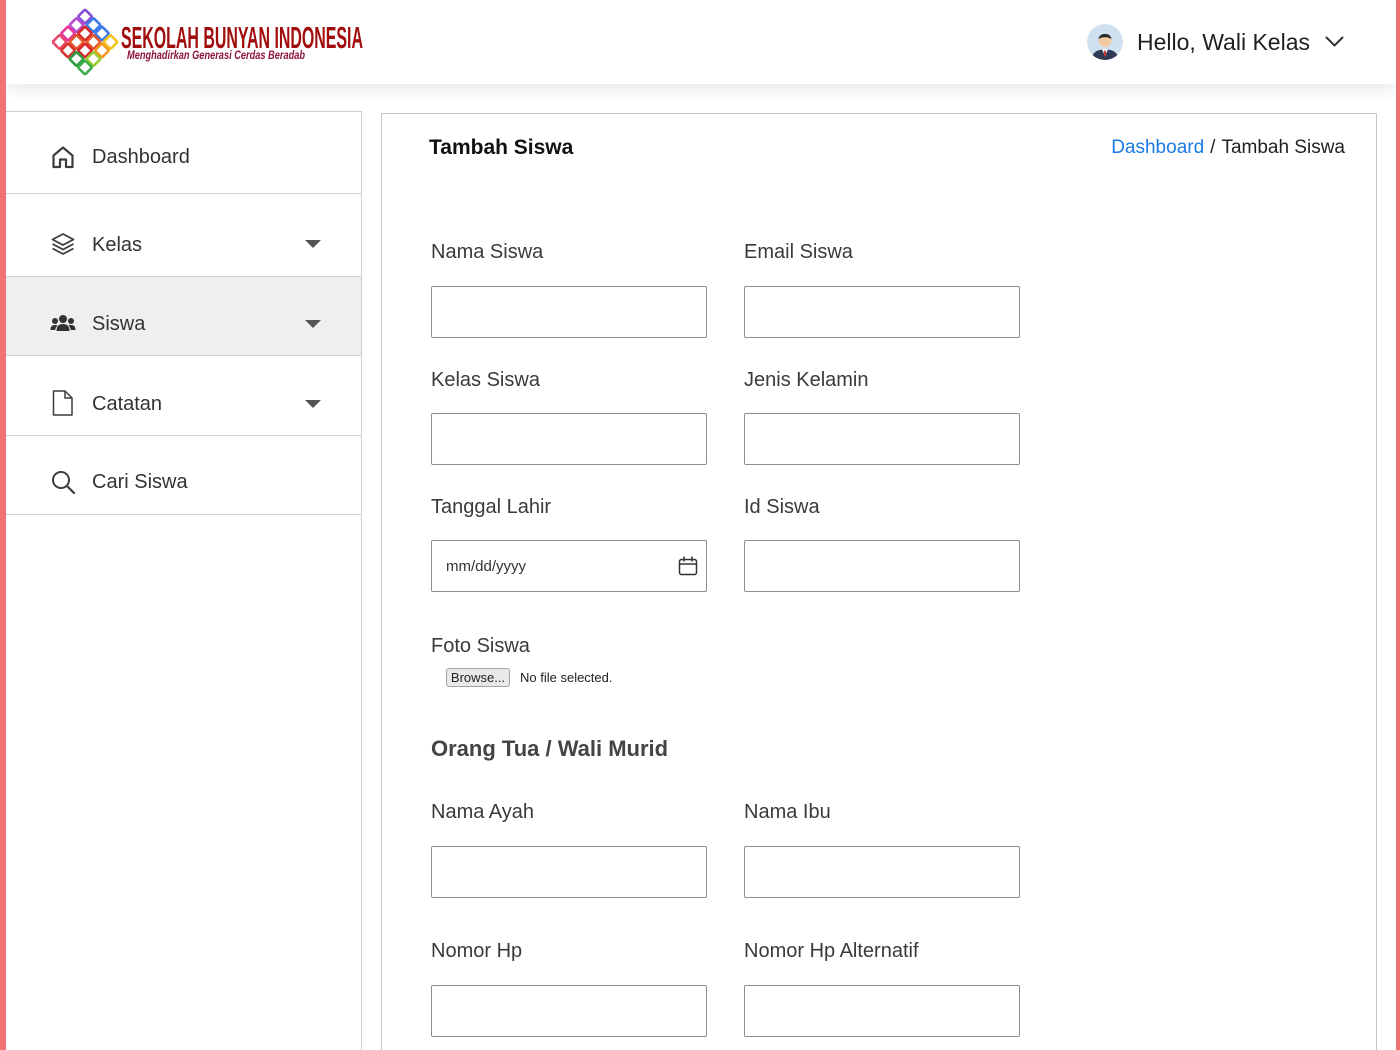 The width and height of the screenshot is (1400, 1050). What do you see at coordinates (1398, 525) in the screenshot?
I see `right-edge-strip` at bounding box center [1398, 525].